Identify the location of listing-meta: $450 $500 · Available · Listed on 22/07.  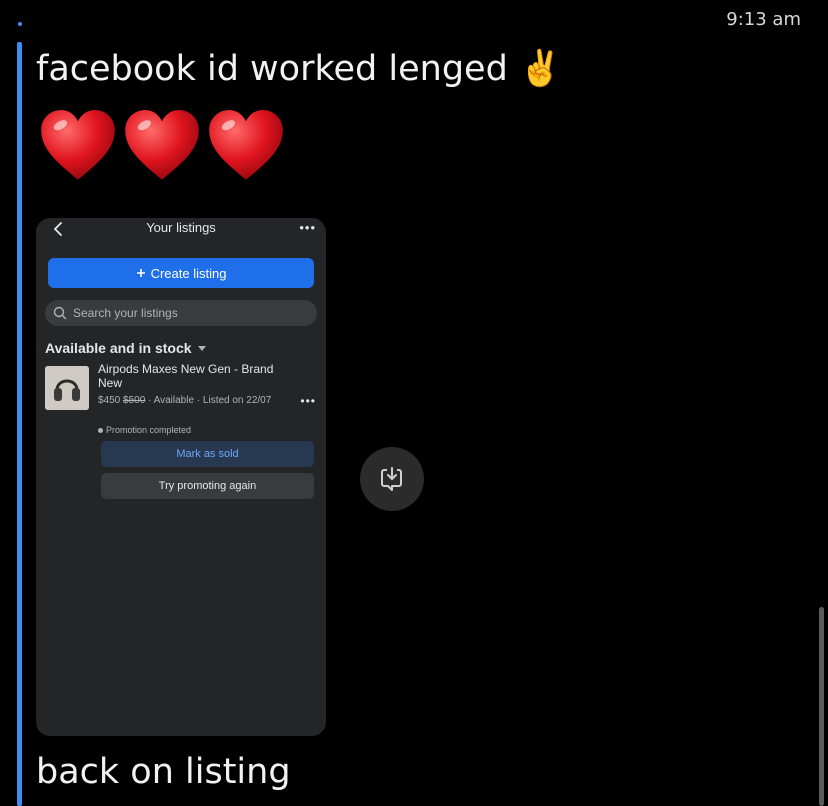
(188, 401).